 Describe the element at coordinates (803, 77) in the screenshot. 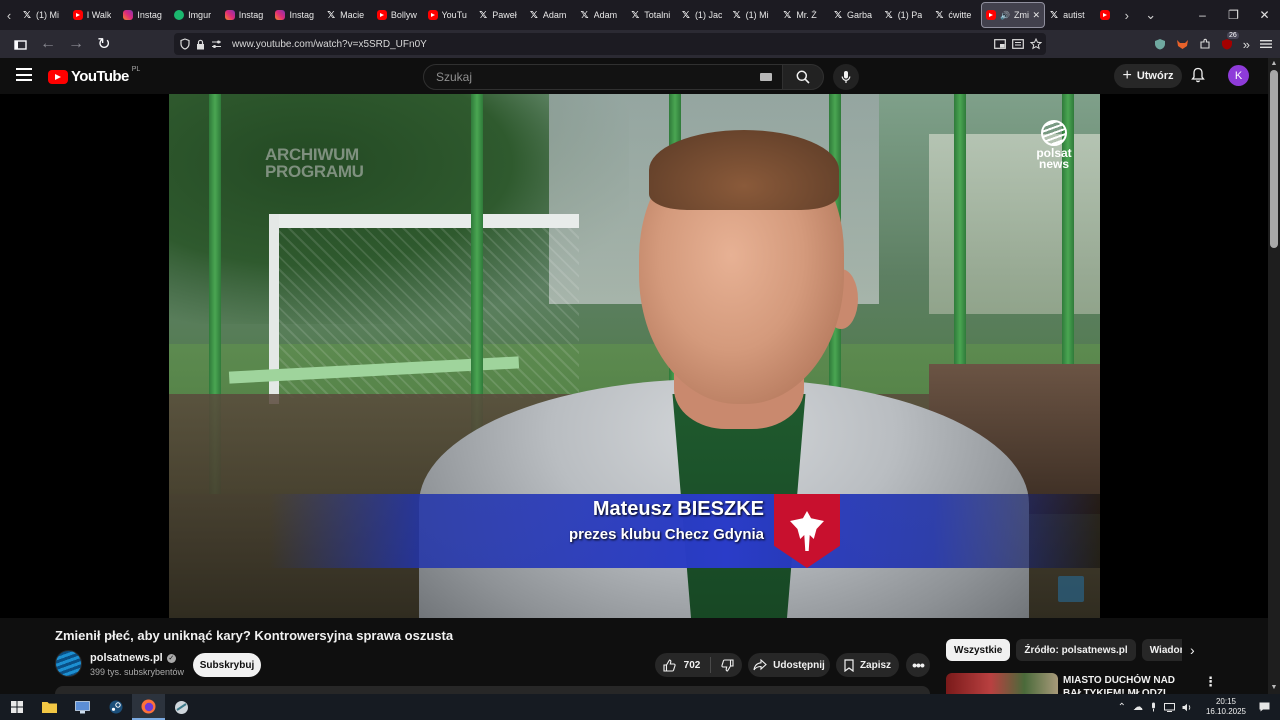

I see `search-button` at that location.